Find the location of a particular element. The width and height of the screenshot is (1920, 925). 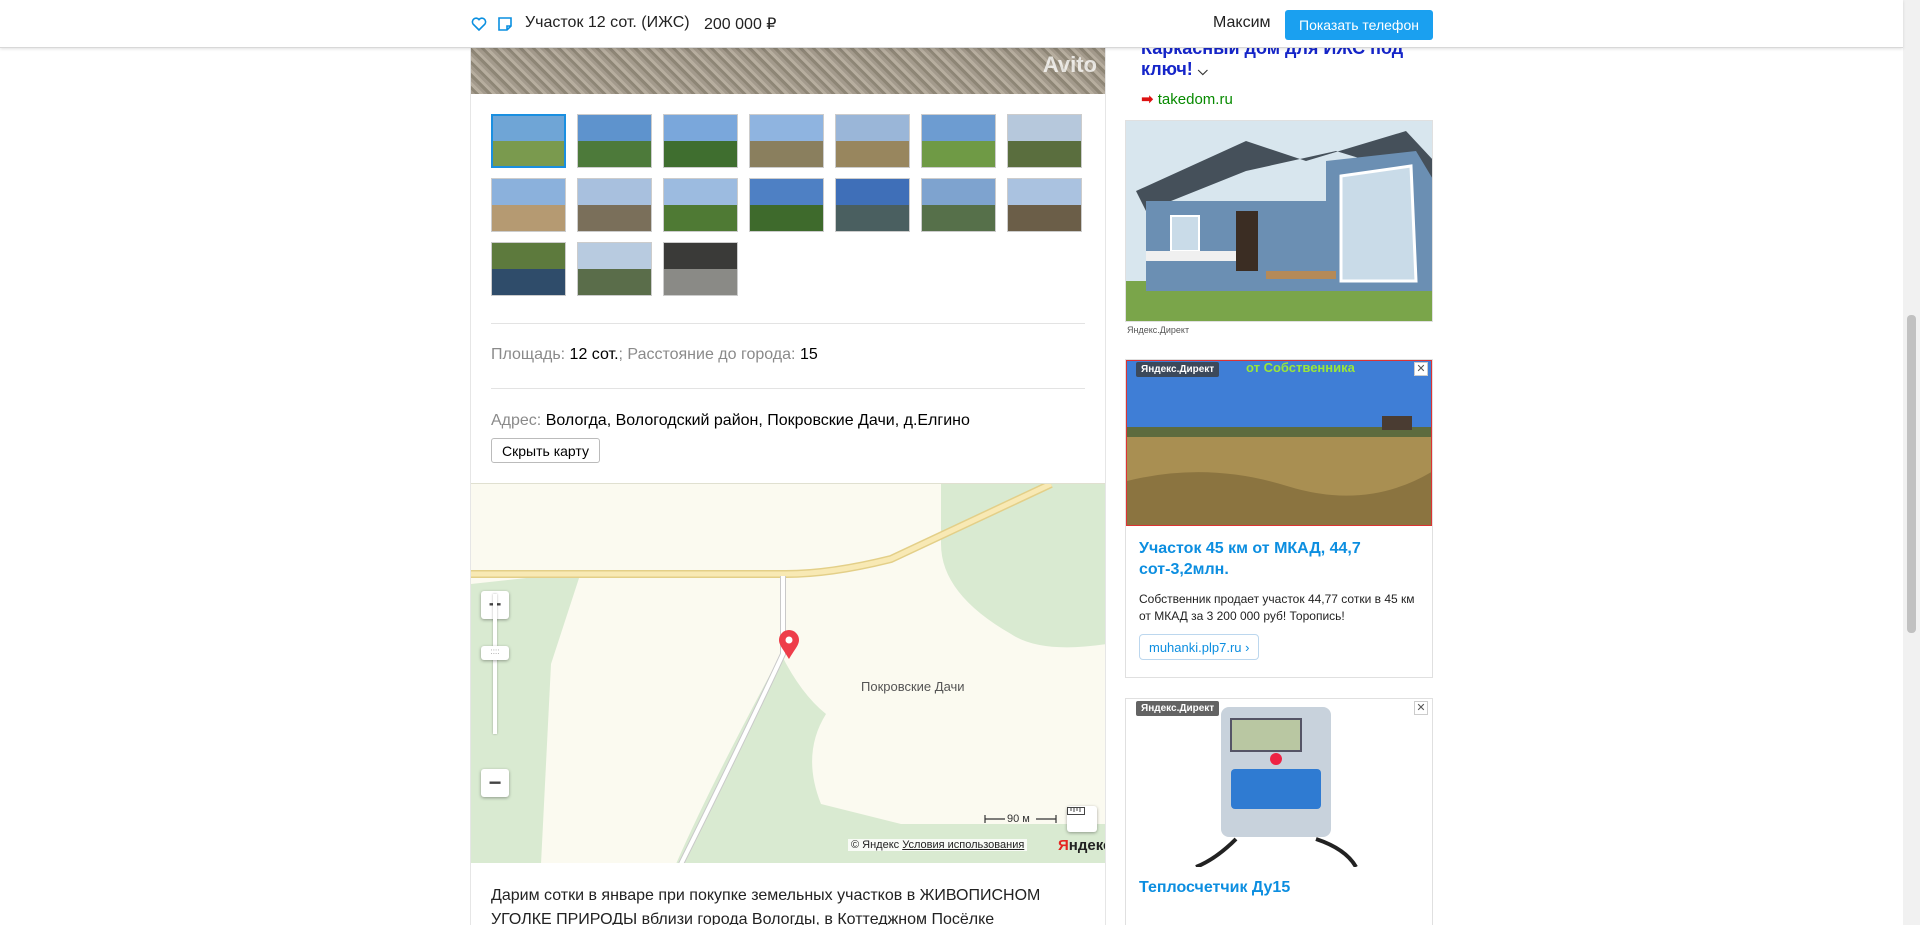

area-label: Площадь: is located at coordinates (528, 354).